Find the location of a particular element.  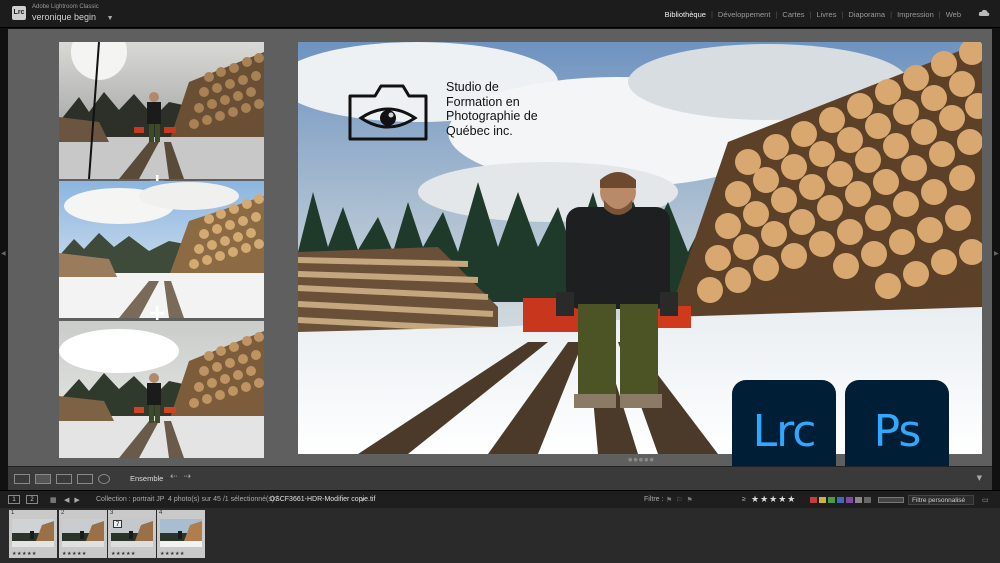

filename-caret-icon: ▾ is located at coordinates (363, 500).